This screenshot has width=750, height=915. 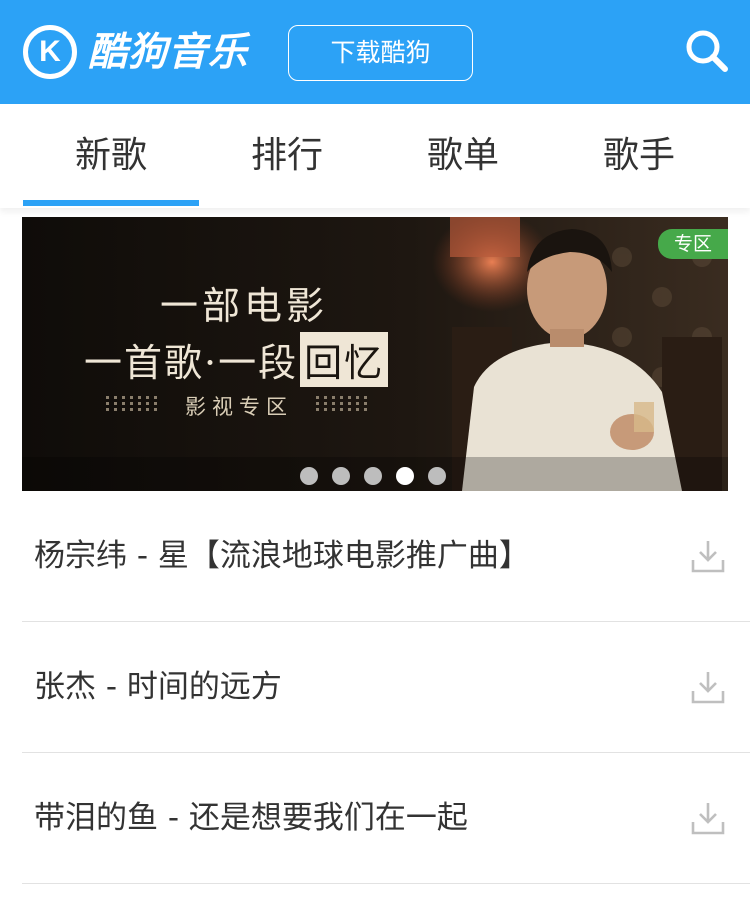 I want to click on kugou-logo-icon: K, so click(x=50, y=52).